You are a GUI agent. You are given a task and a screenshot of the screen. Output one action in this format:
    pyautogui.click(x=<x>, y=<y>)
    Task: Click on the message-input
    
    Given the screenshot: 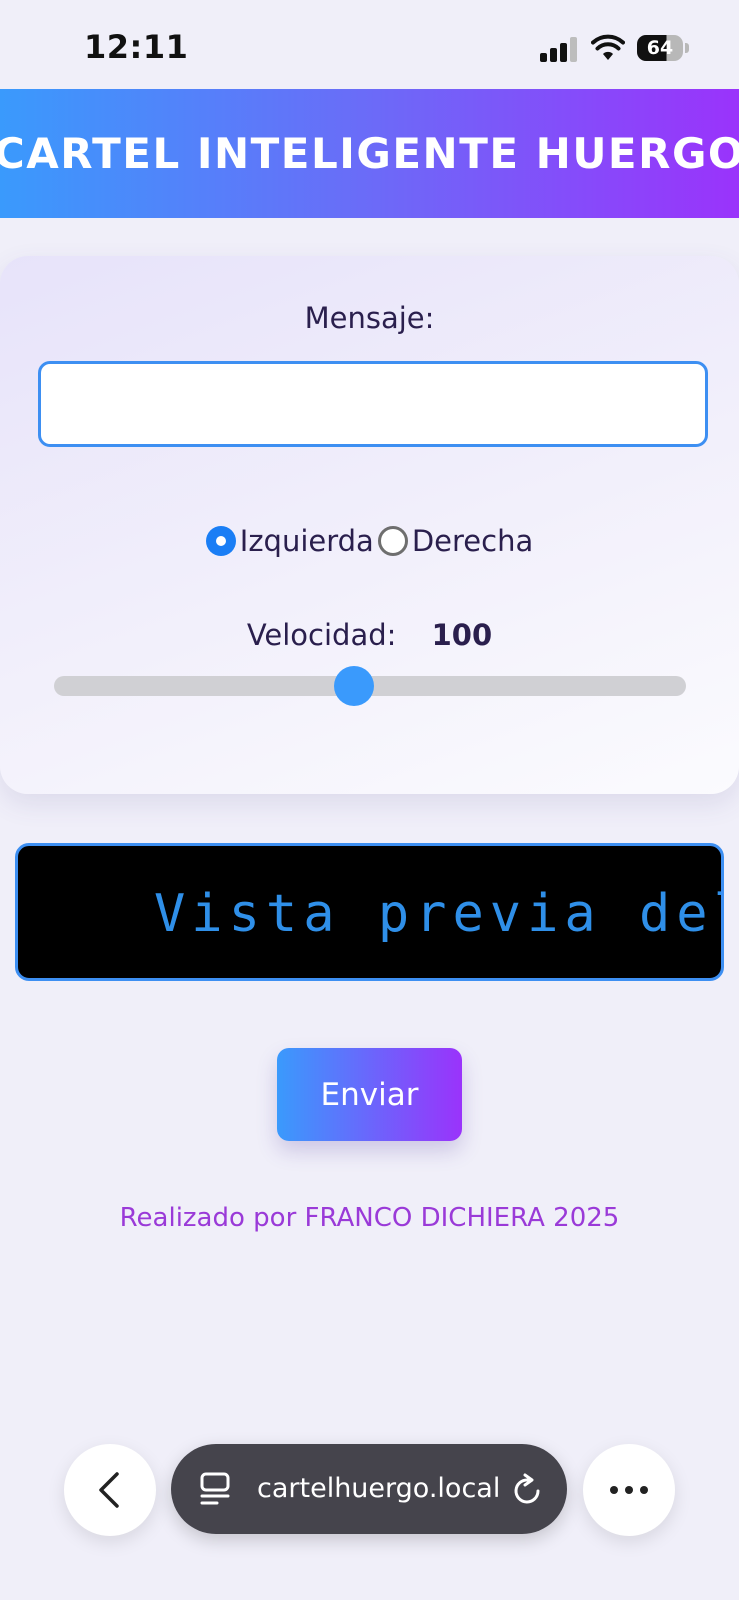 What is the action you would take?
    pyautogui.click(x=373, y=404)
    